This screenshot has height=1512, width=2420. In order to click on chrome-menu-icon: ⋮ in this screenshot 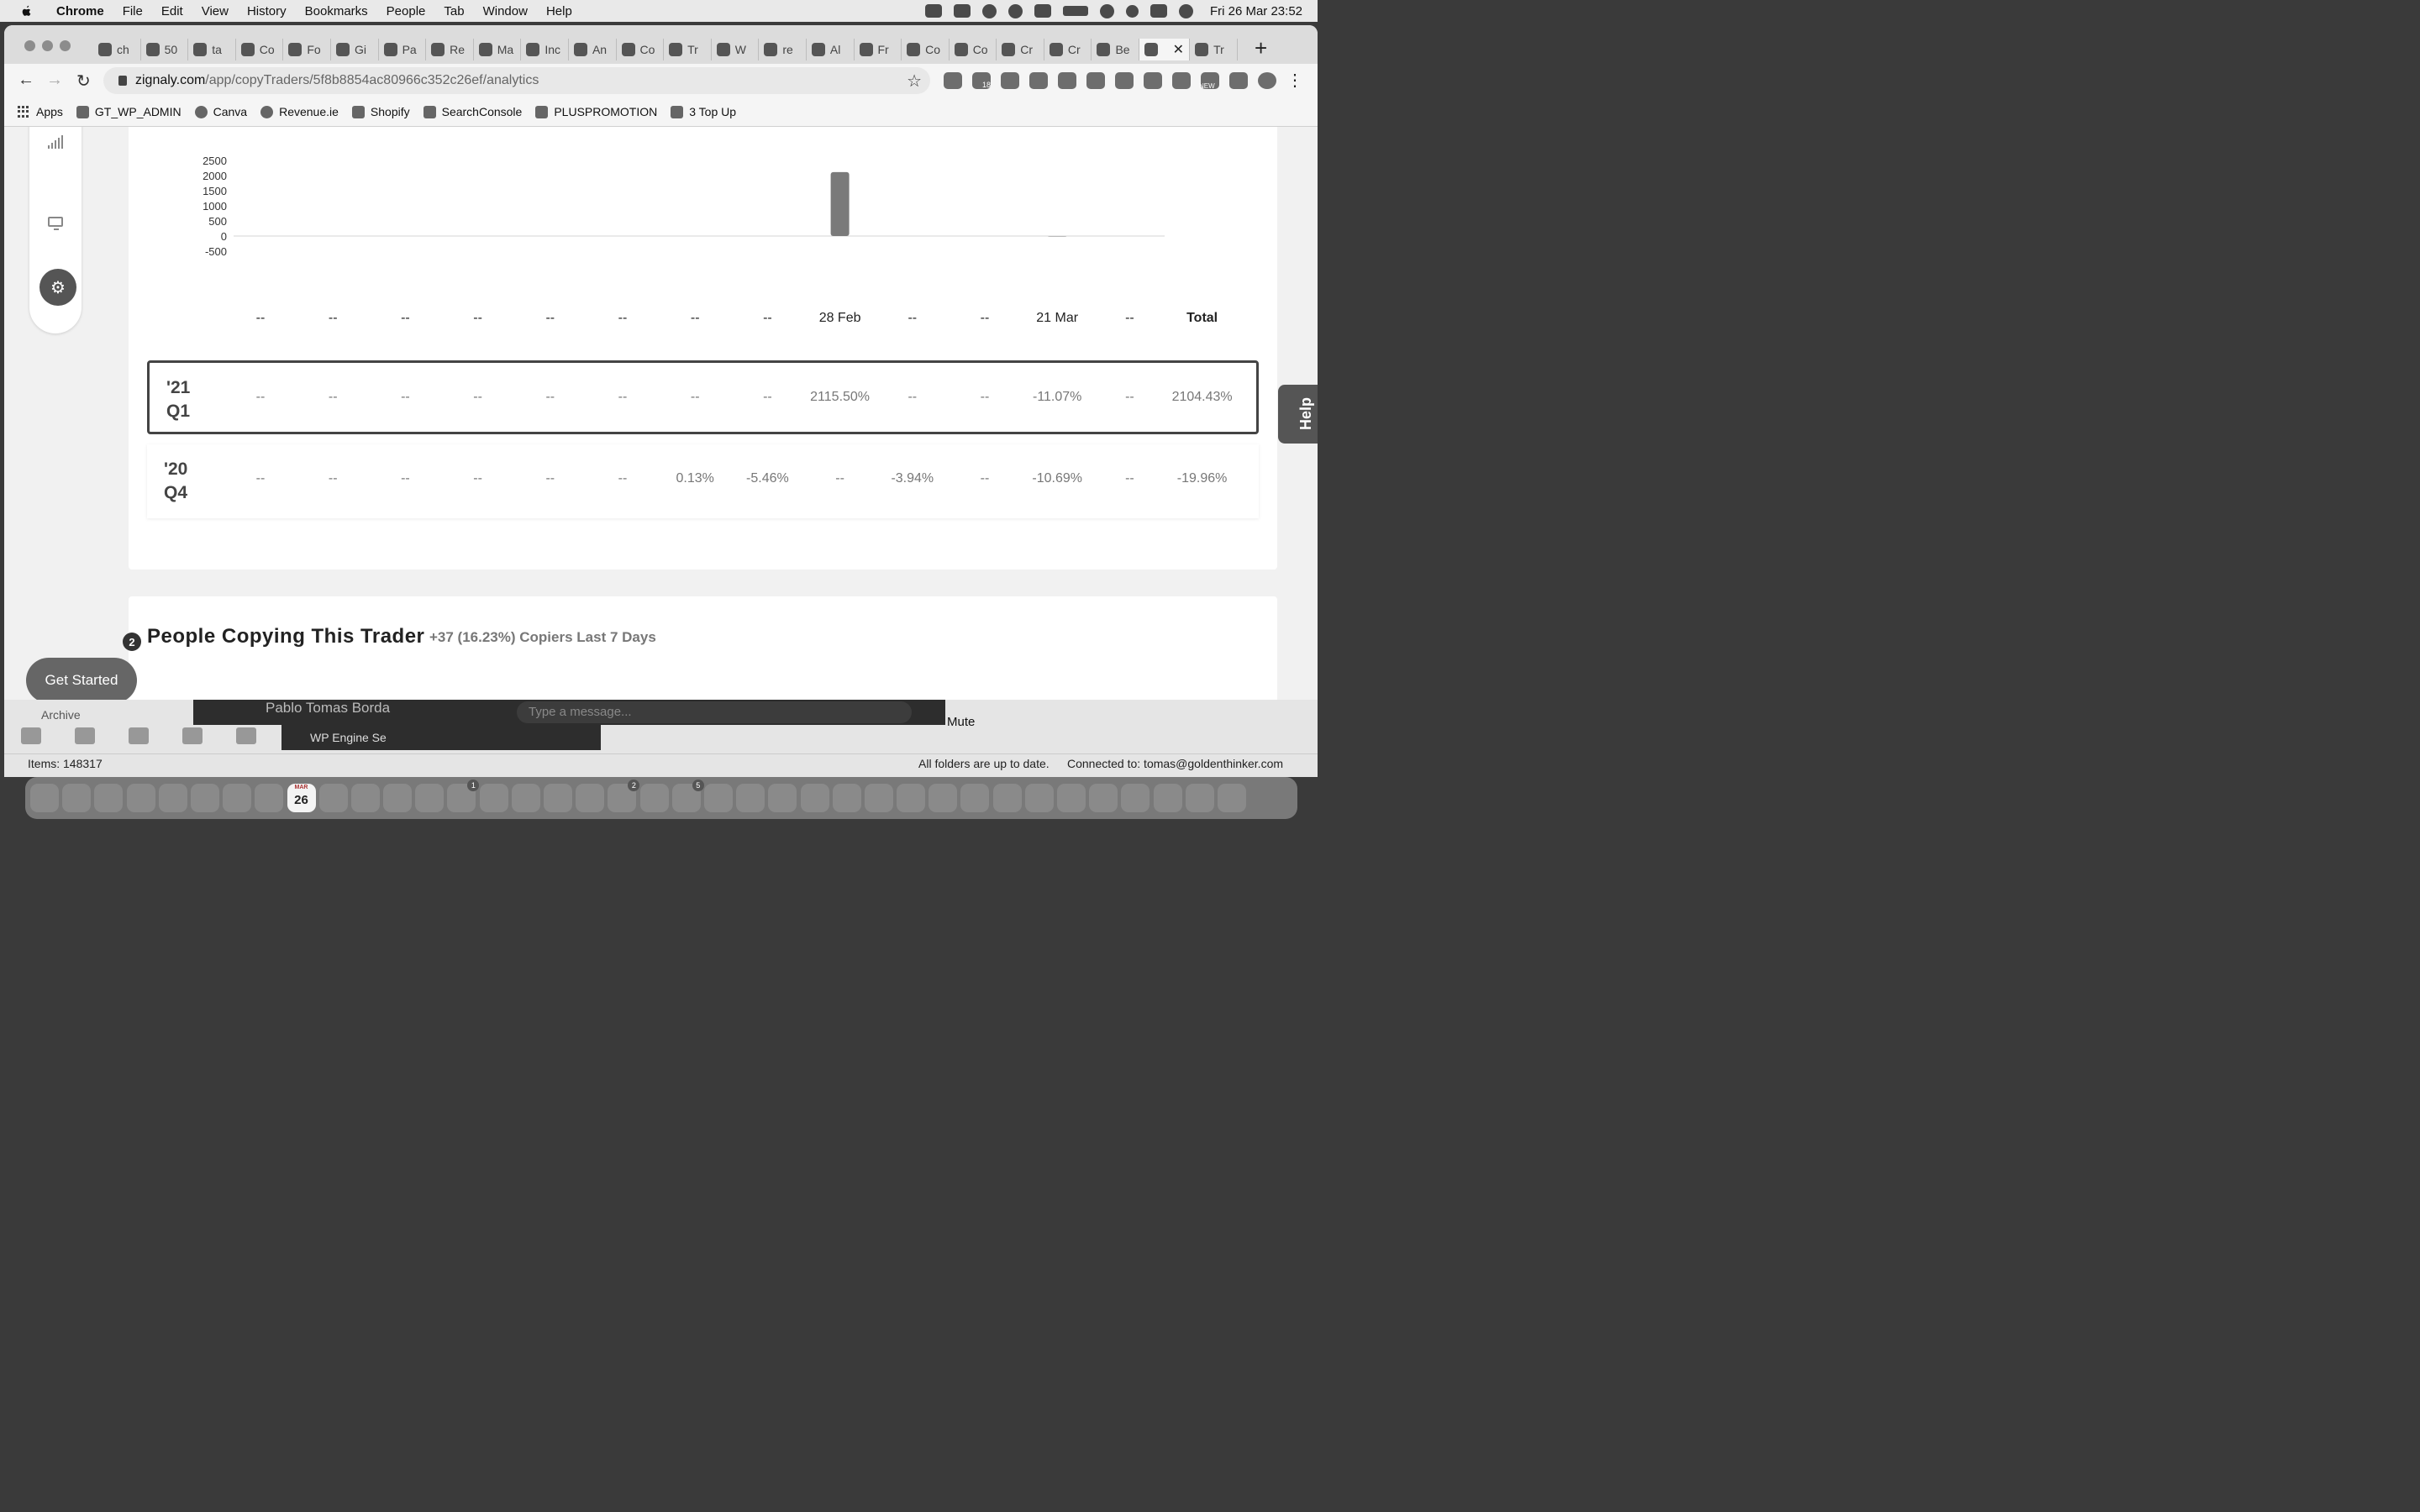, I will do `click(1294, 80)`.